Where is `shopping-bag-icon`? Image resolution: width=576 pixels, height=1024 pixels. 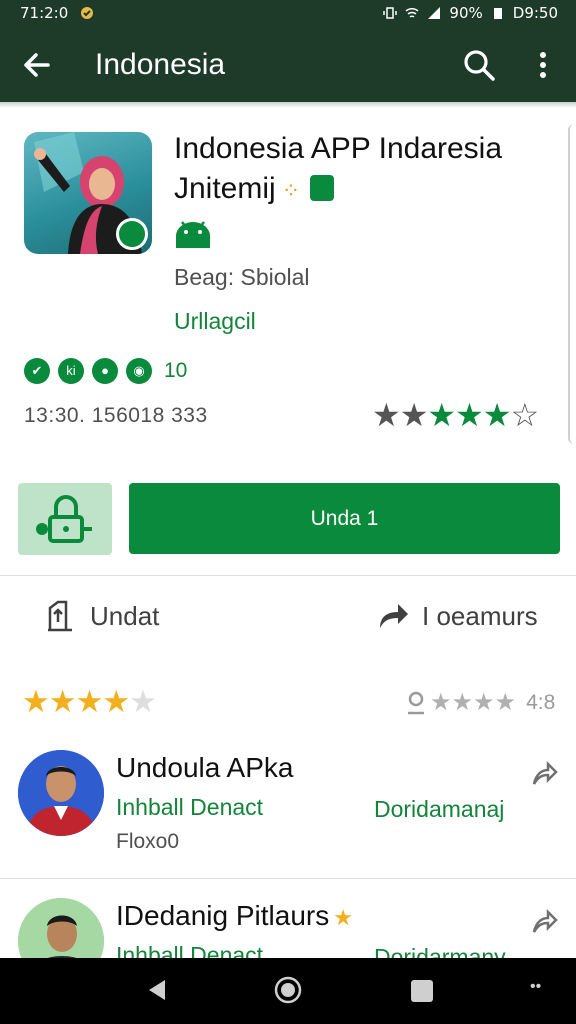
shopping-bag-icon is located at coordinates (322, 188).